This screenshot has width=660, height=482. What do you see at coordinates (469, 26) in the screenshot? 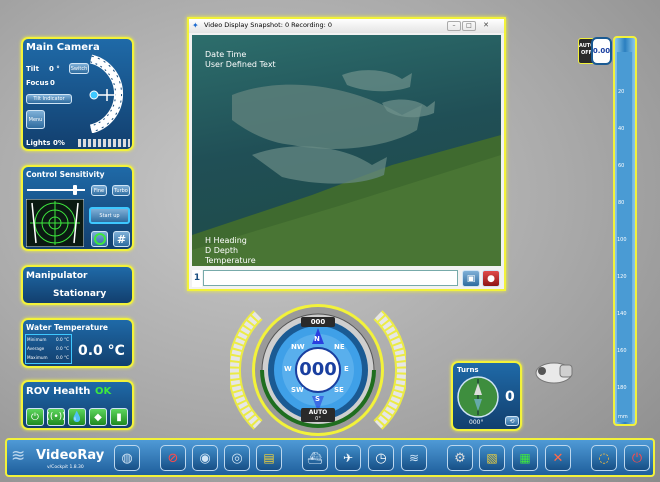
I see `maximize-button: □` at bounding box center [469, 26].